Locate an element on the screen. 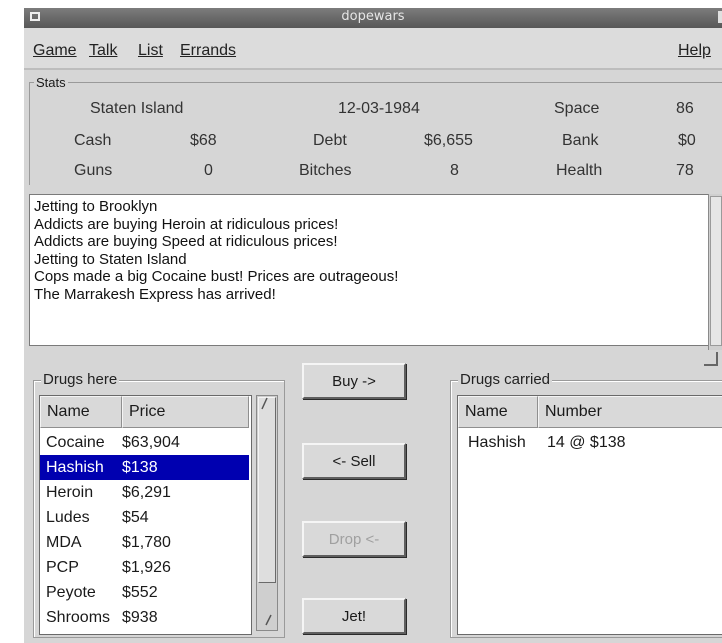 The image size is (722, 643). sell-button: <- Sell is located at coordinates (354, 461).